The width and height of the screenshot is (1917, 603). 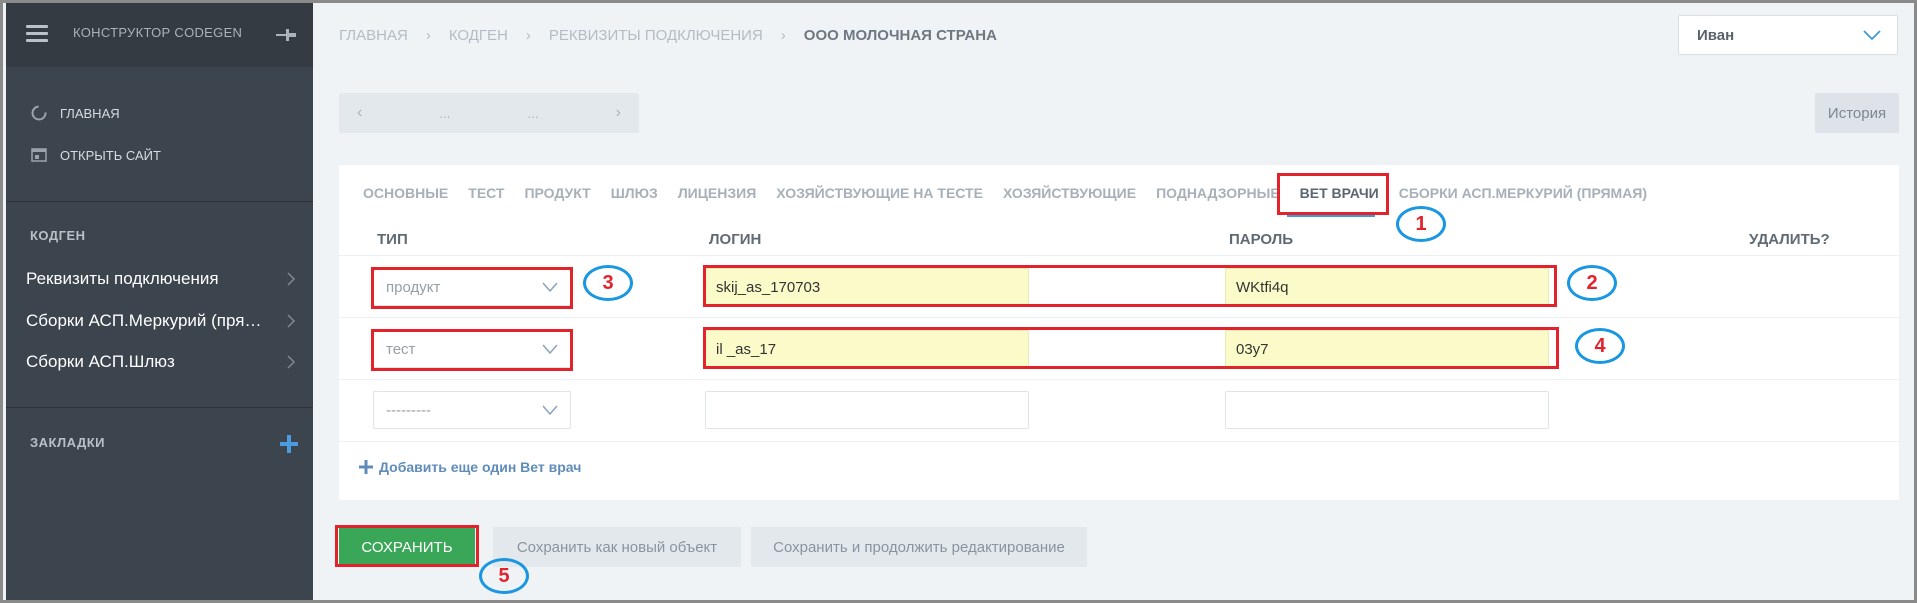 I want to click on sidebar-item-connection-details: Реквизиты подключения, so click(x=161, y=279).